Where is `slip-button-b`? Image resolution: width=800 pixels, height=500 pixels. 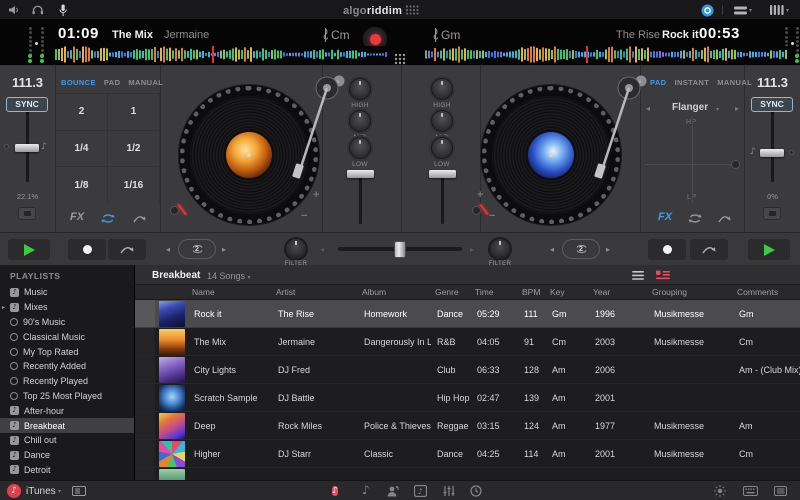
slip-button-b is located at coordinates (709, 249).